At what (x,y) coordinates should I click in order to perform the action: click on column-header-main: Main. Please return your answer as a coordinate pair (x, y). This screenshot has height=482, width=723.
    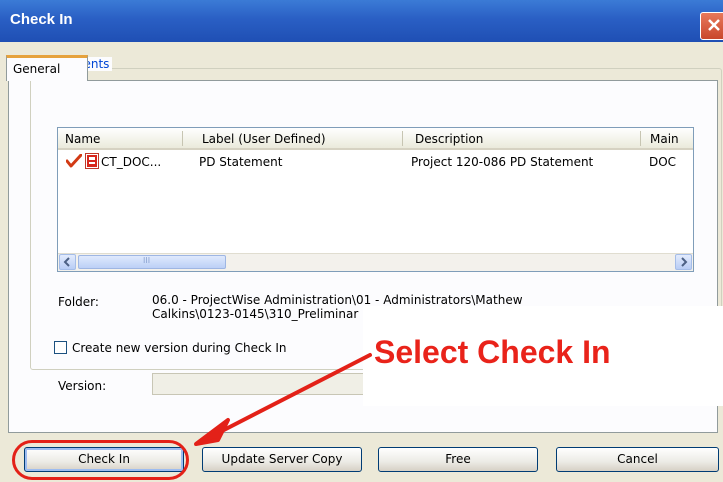
    Looking at the image, I should click on (664, 139).